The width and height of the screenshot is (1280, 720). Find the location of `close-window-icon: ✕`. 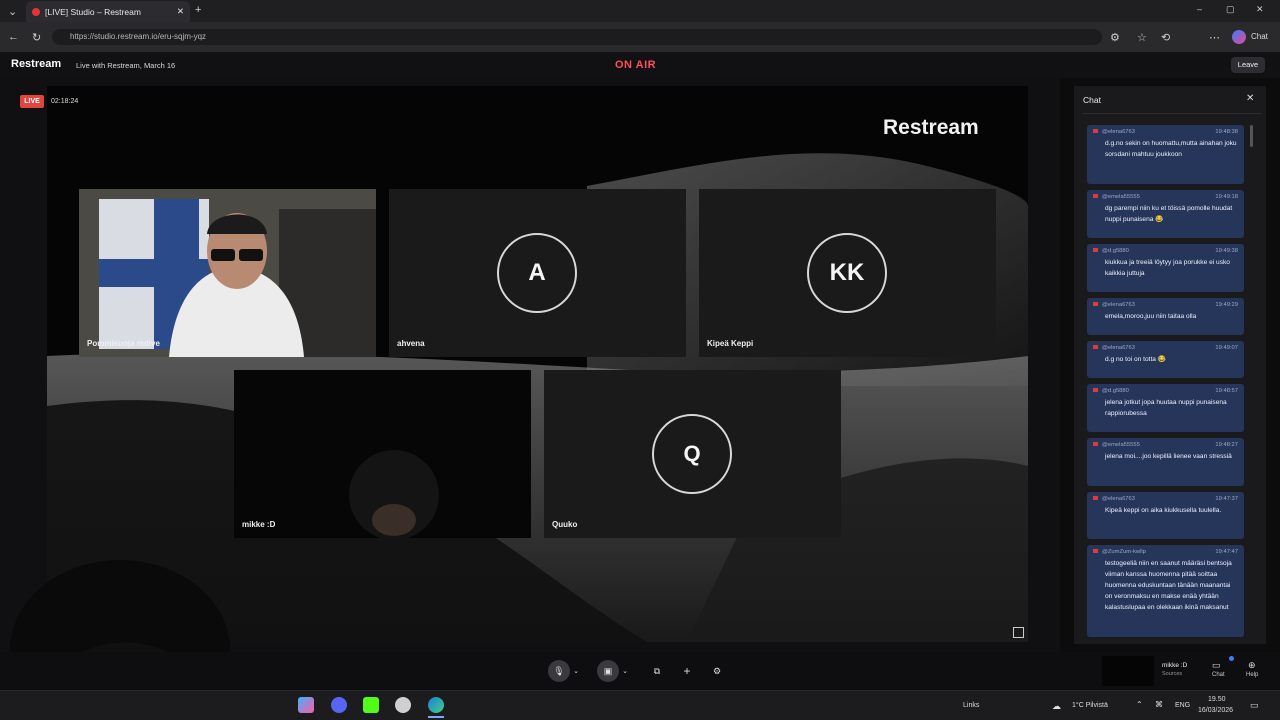

close-window-icon: ✕ is located at coordinates (1260, 9).